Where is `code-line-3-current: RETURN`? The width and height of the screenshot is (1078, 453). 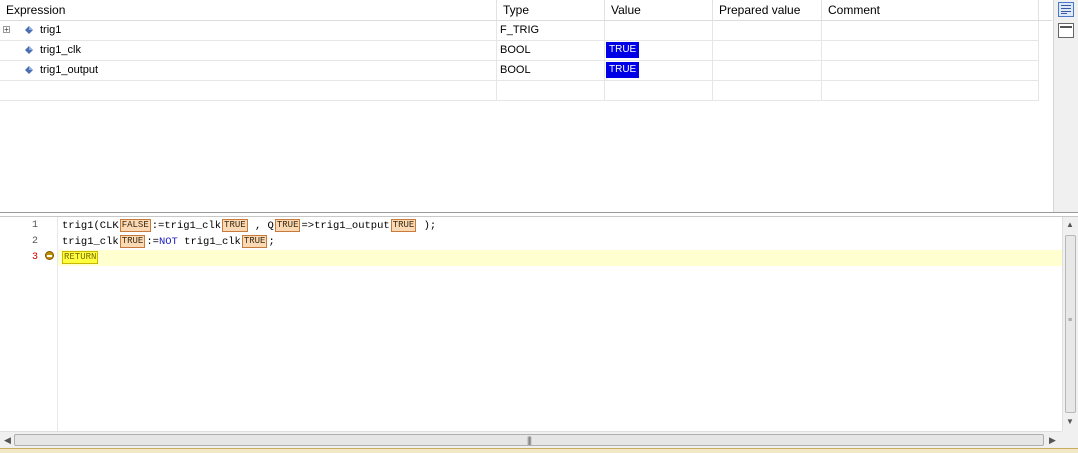
code-line-3-current: RETURN is located at coordinates (562, 258).